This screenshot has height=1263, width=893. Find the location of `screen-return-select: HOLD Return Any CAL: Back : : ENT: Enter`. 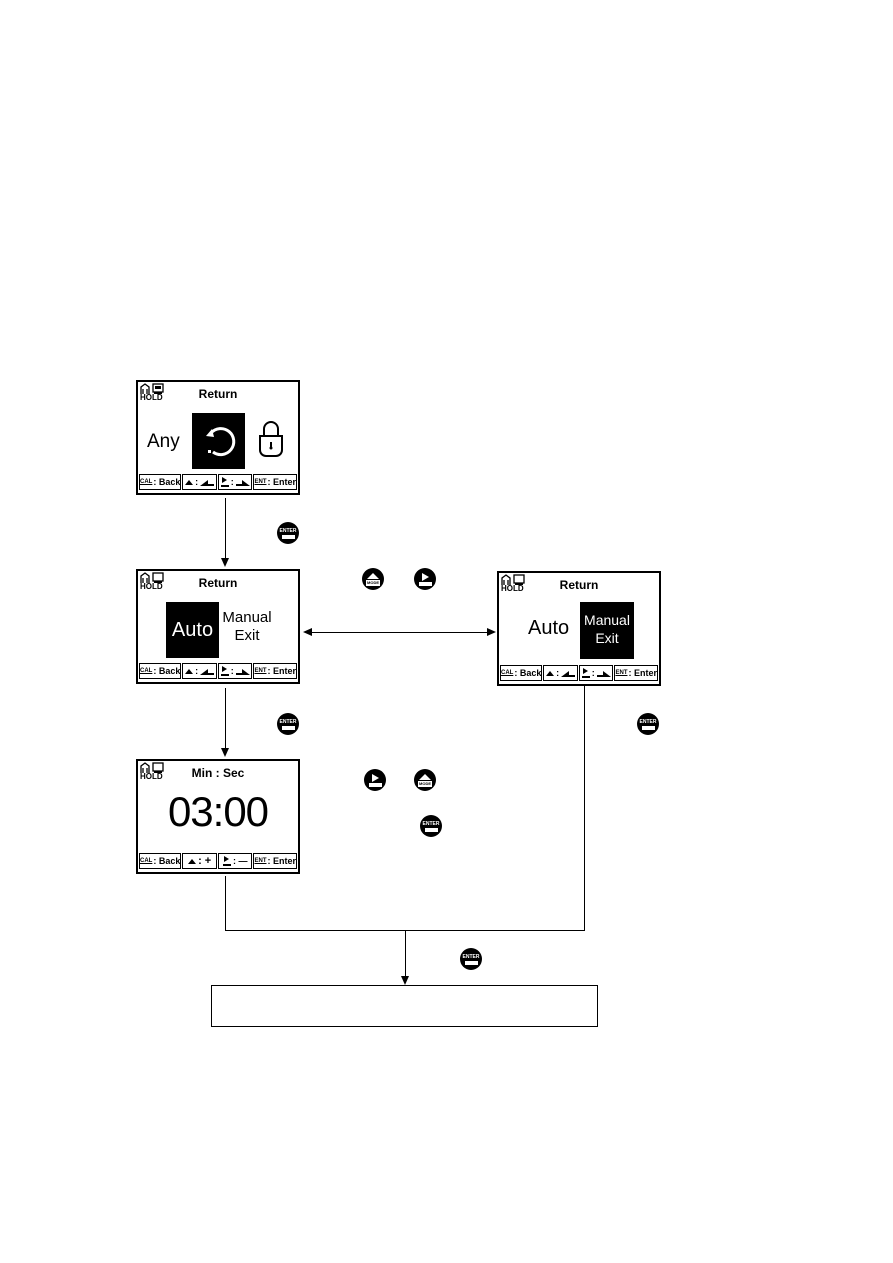

screen-return-select: HOLD Return Any CAL: Back : : ENT: Enter is located at coordinates (218, 437).